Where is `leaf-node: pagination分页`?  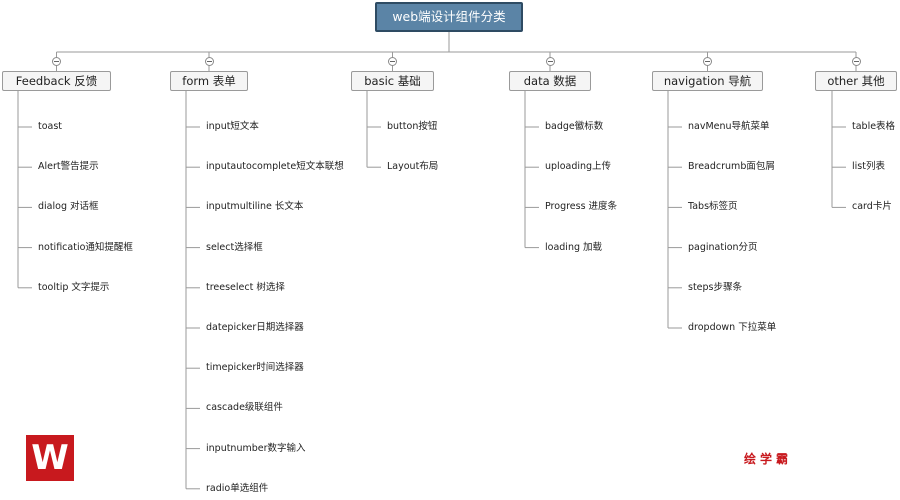 leaf-node: pagination分页 is located at coordinates (723, 248).